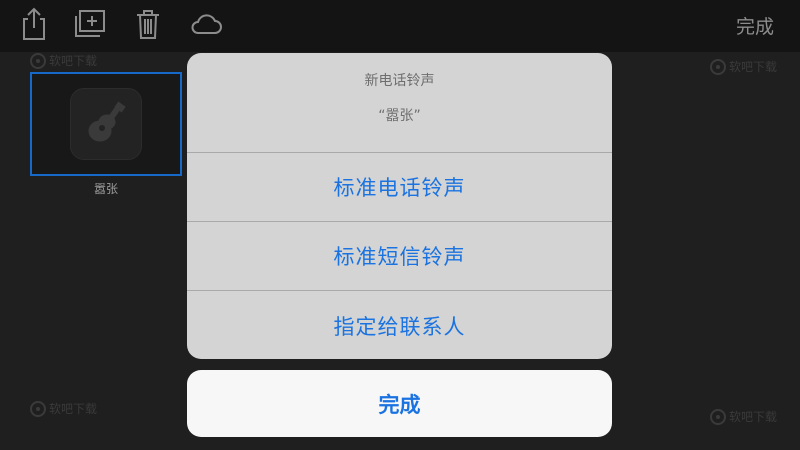 This screenshot has width=800, height=450. What do you see at coordinates (148, 24) in the screenshot?
I see `trash-icon` at bounding box center [148, 24].